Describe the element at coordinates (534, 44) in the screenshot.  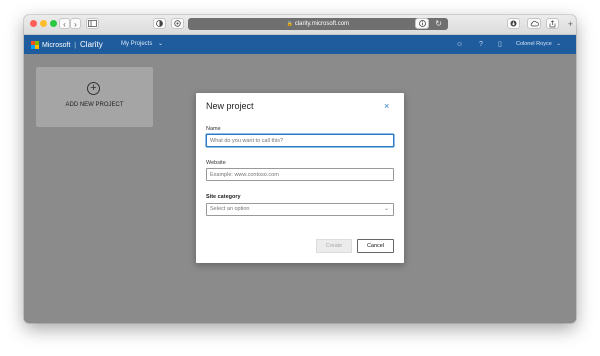
I see `user-name: Colonel Royce` at that location.